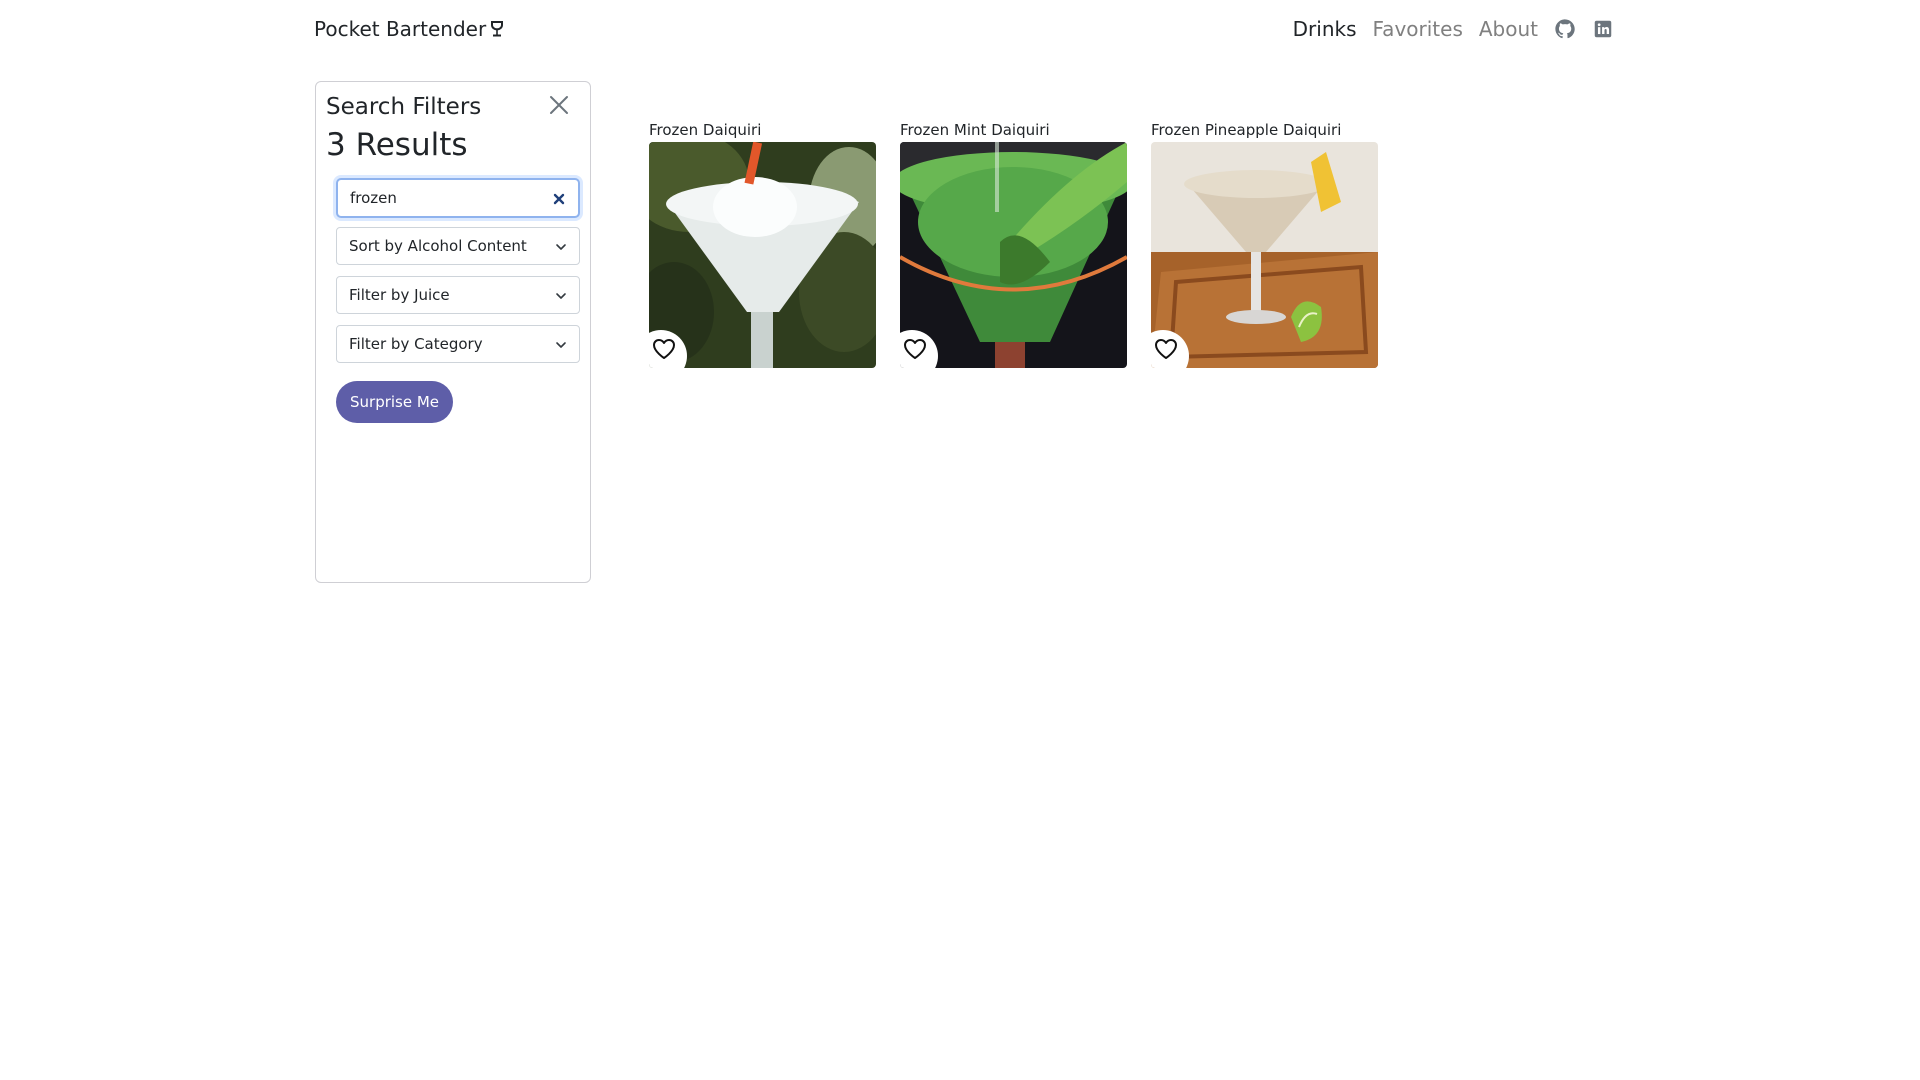  I want to click on search-field, so click(458, 198).